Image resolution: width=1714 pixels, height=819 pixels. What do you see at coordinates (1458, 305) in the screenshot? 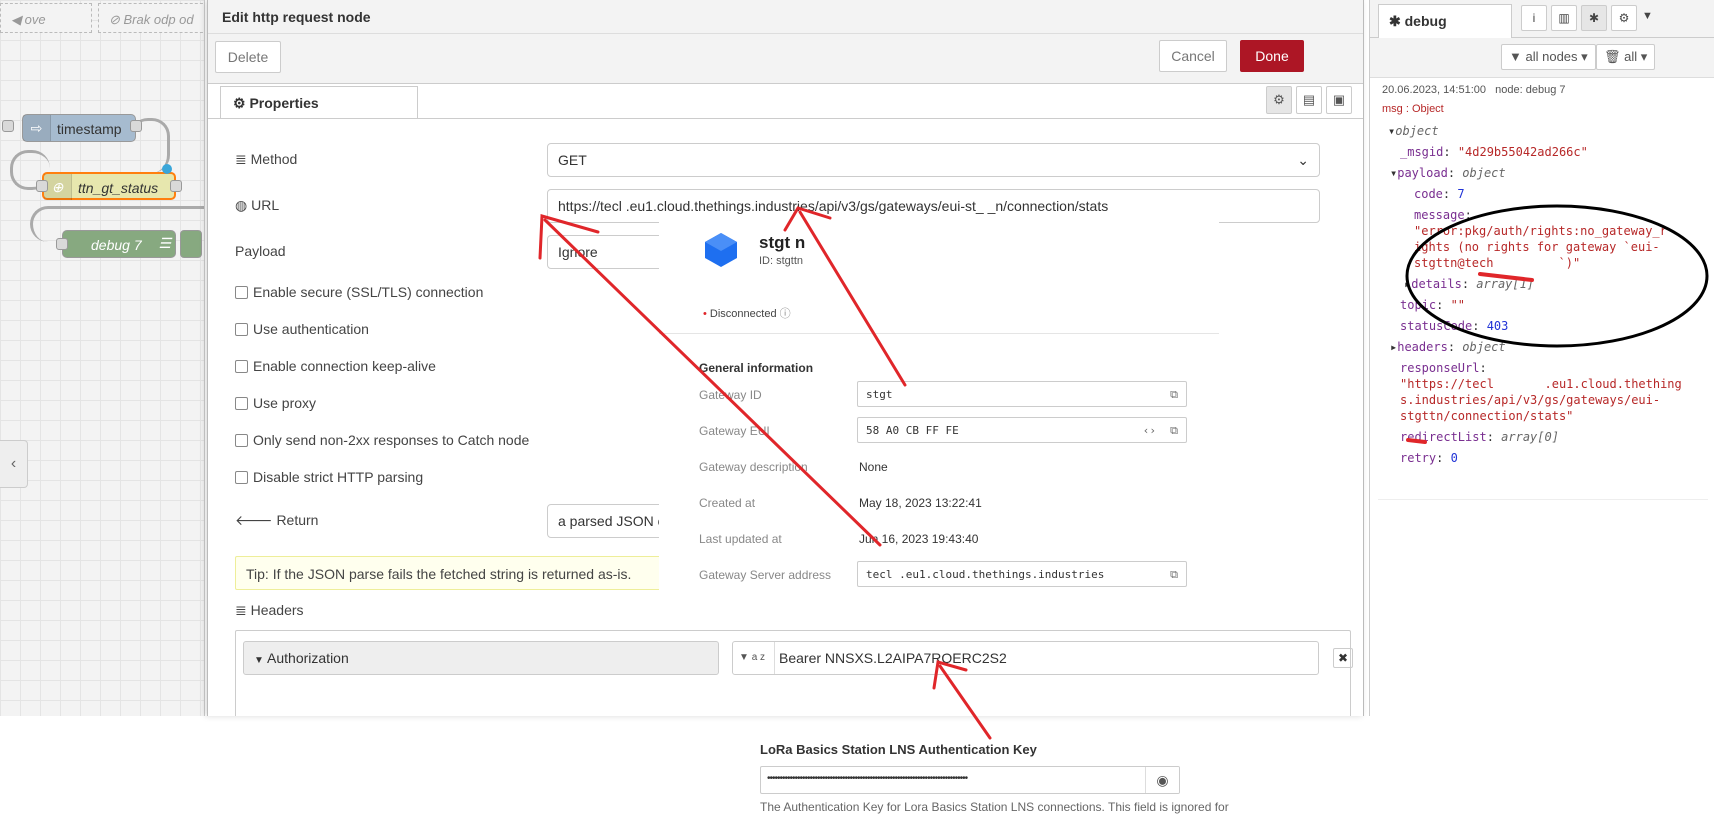
I see `tree-value: ""` at bounding box center [1458, 305].